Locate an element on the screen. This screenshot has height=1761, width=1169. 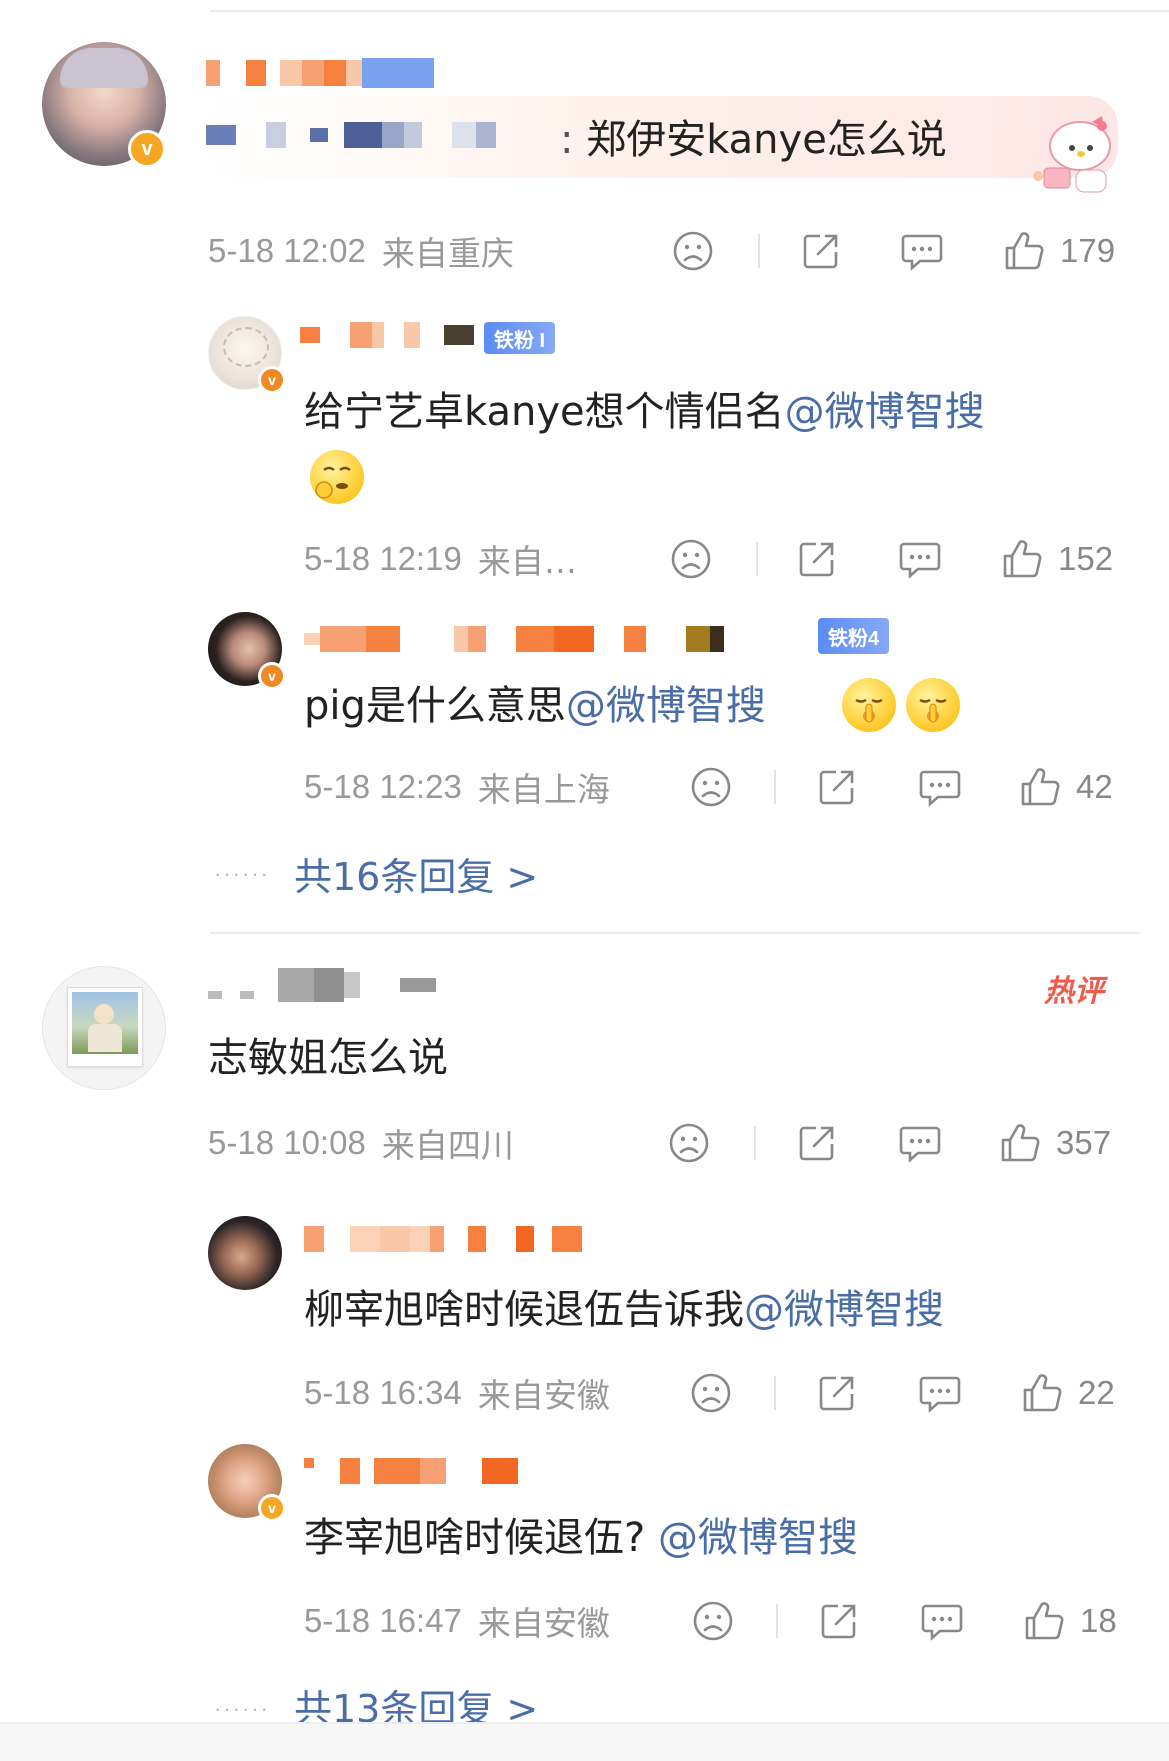
more-replies-label: 共16条回复 > is located at coordinates (416, 873).